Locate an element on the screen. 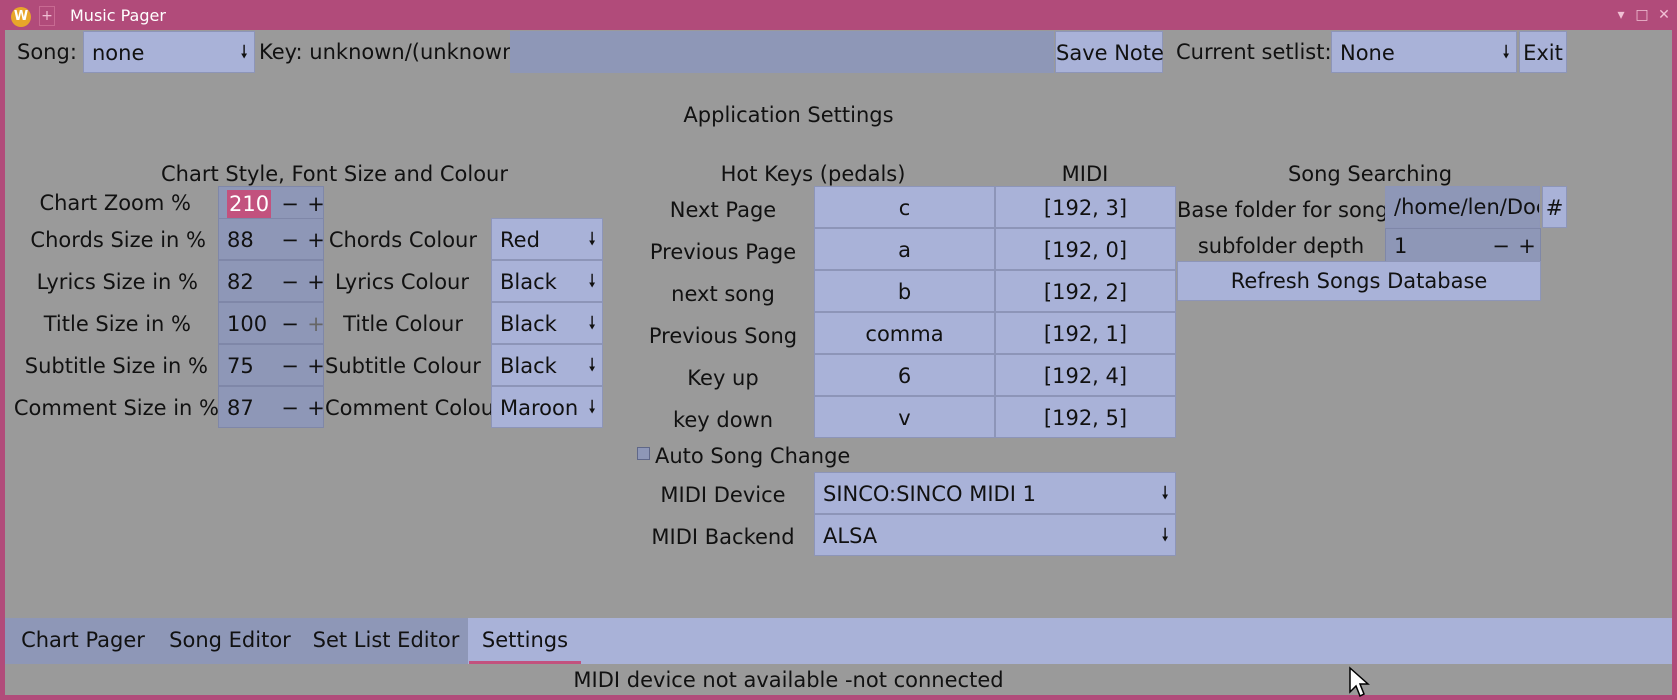 The image size is (1677, 700). refresh-songs-button: Refresh Songs Database is located at coordinates (1359, 281).